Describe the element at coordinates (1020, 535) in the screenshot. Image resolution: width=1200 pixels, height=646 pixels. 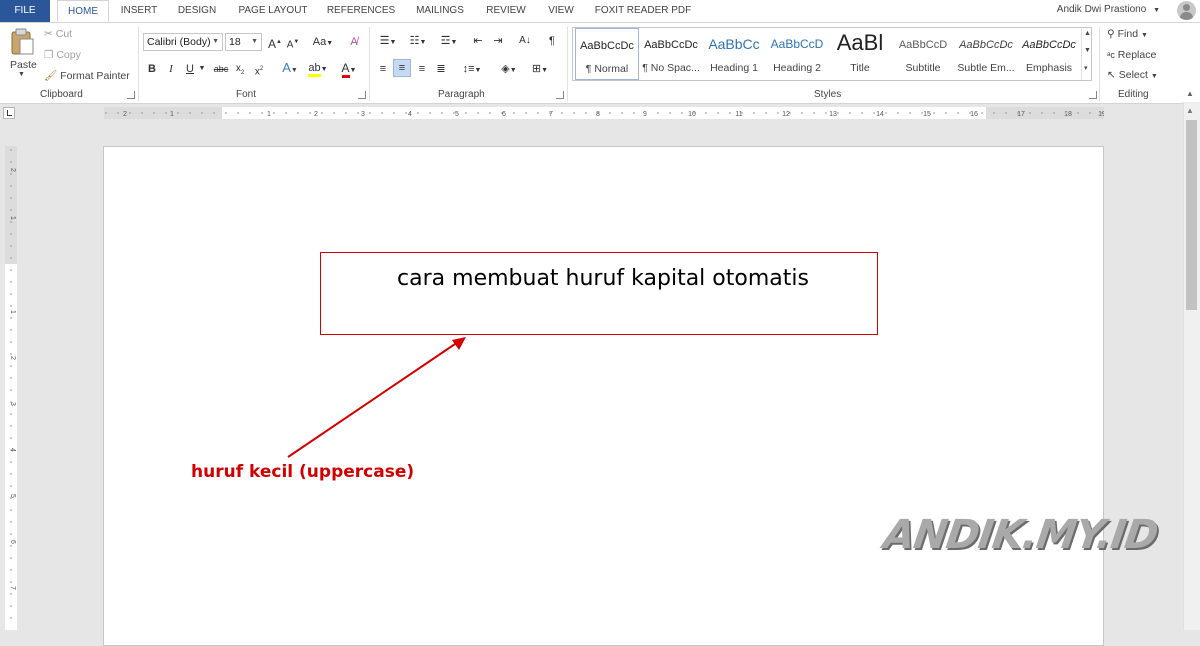
I see `watermark: ANDIK.MY.ID` at that location.